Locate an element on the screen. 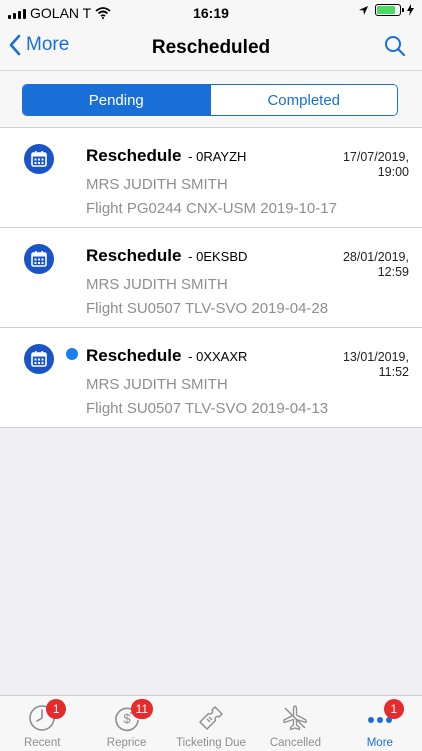 Image resolution: width=422 pixels, height=751 pixels. charging-bolt-icon is located at coordinates (410, 10).